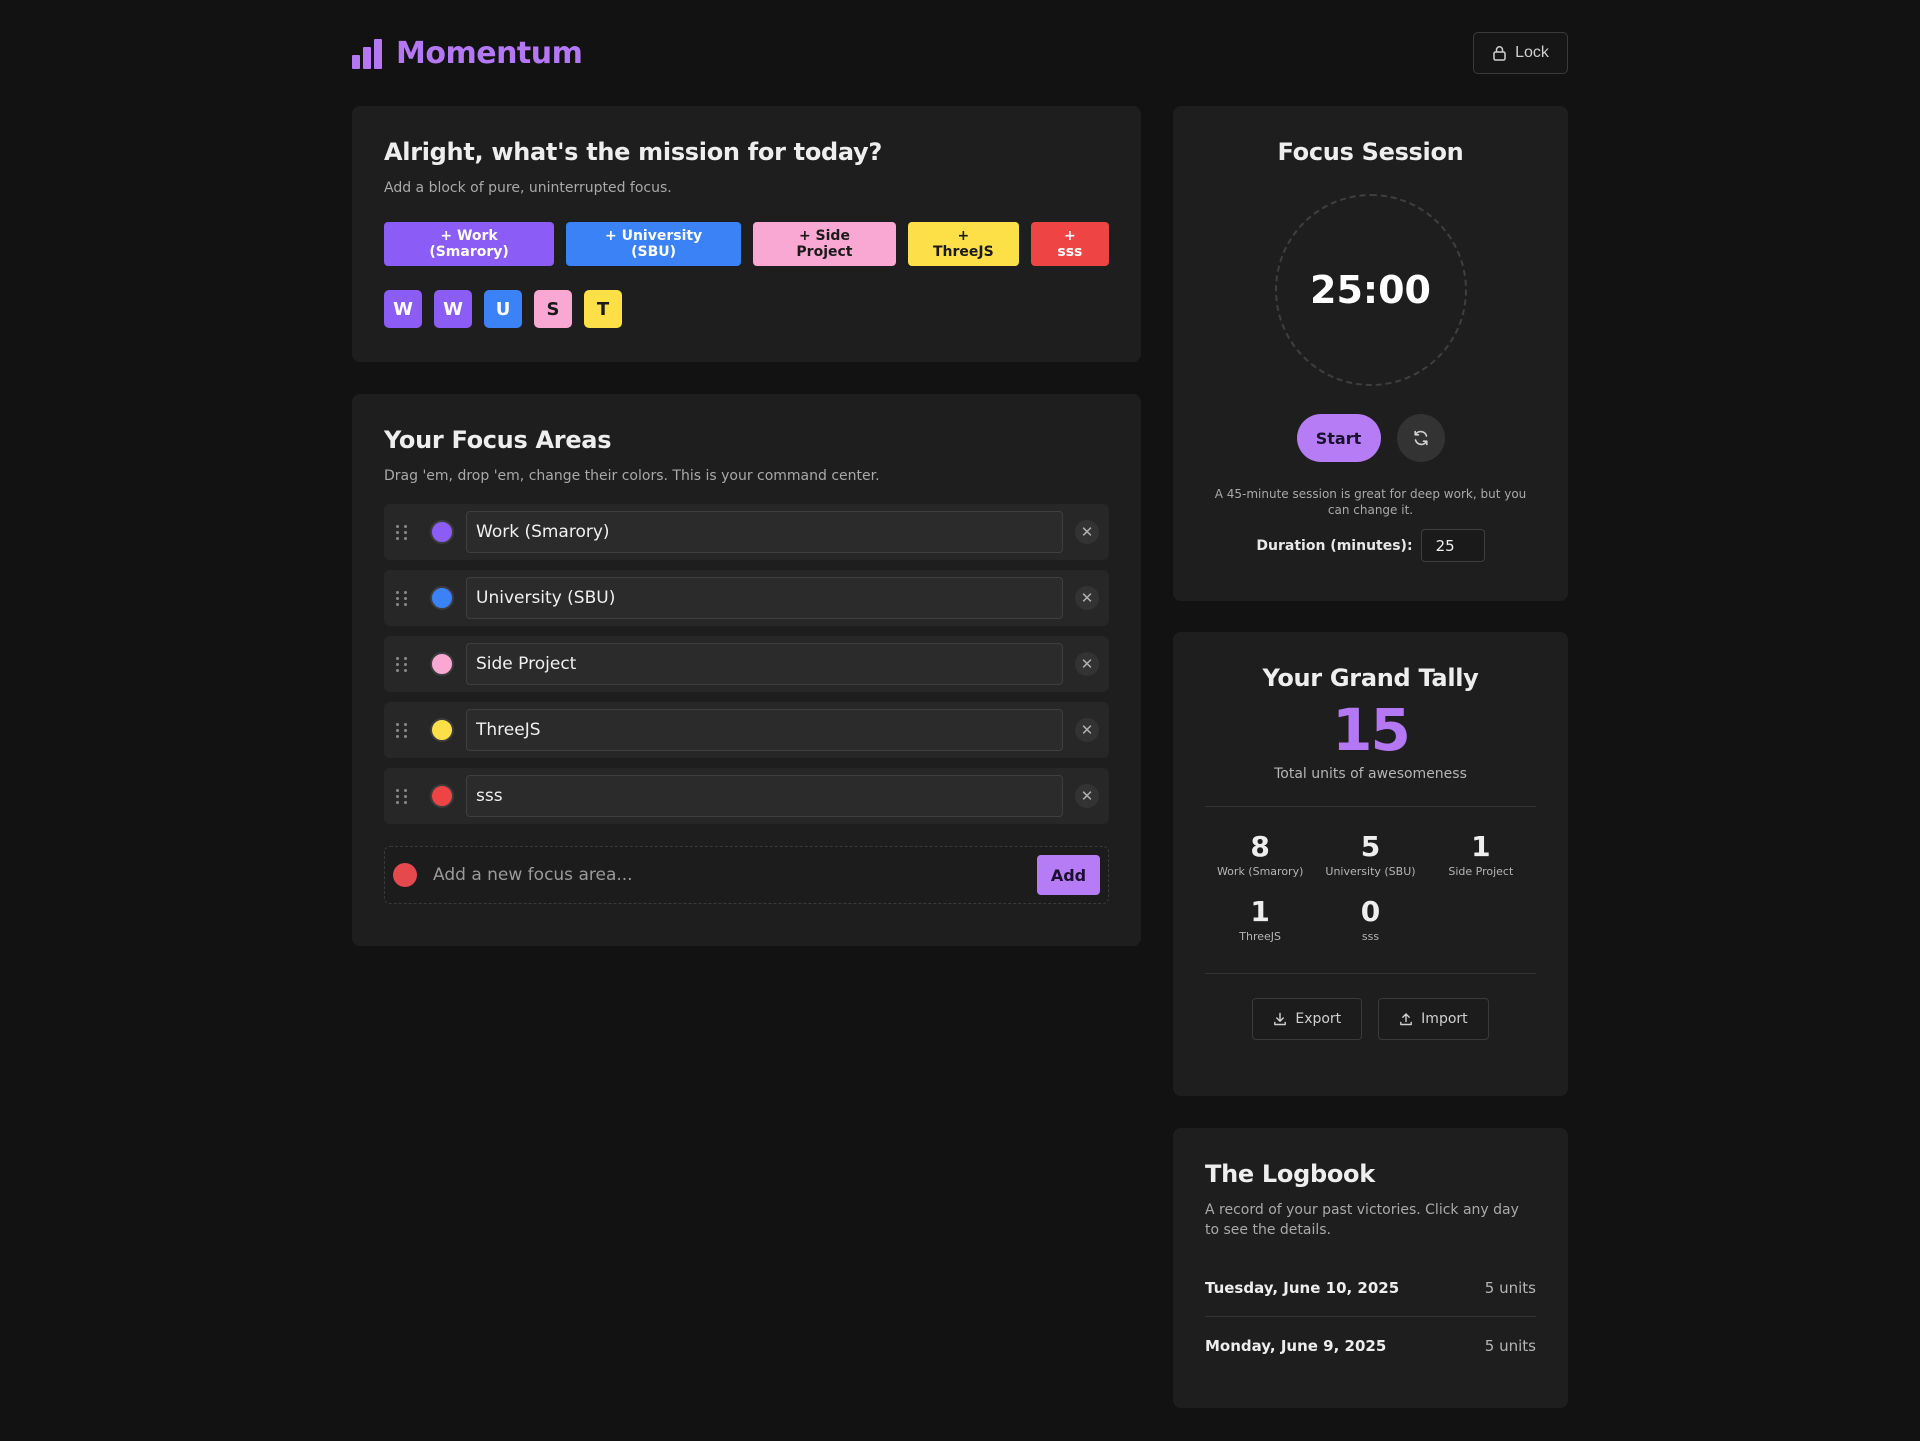  I want to click on quick-add-button: + University (SBU), so click(654, 244).